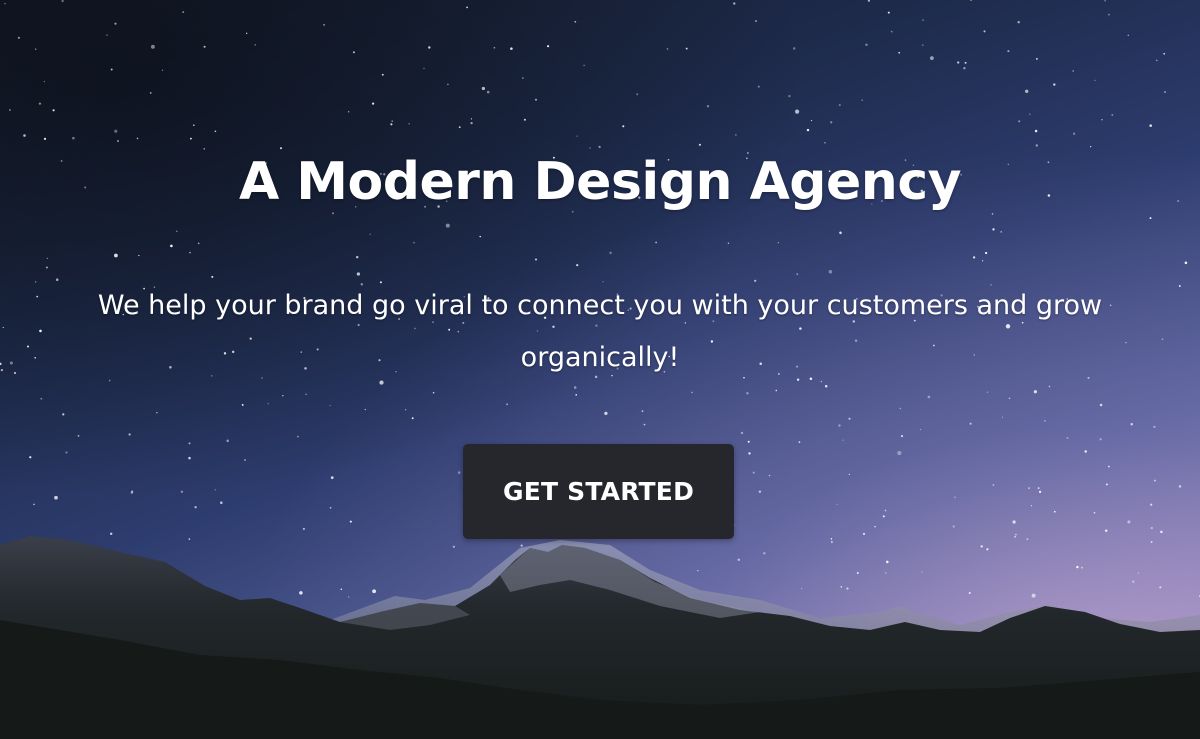  I want to click on page-title: A Modern Design Agency, so click(600, 182).